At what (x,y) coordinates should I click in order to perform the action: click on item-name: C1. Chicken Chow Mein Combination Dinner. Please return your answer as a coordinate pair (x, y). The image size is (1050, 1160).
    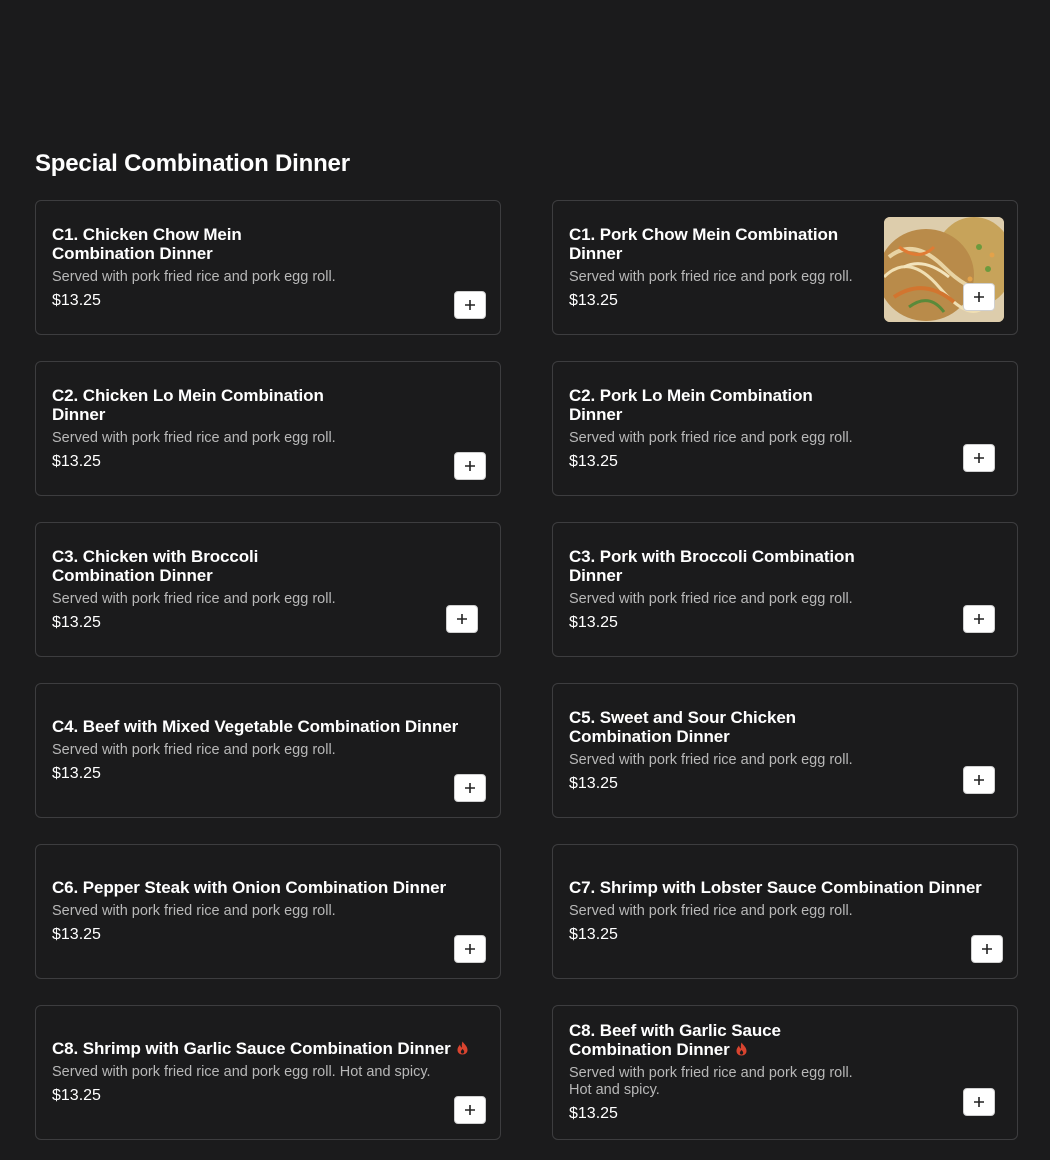
    Looking at the image, I should click on (147, 243).